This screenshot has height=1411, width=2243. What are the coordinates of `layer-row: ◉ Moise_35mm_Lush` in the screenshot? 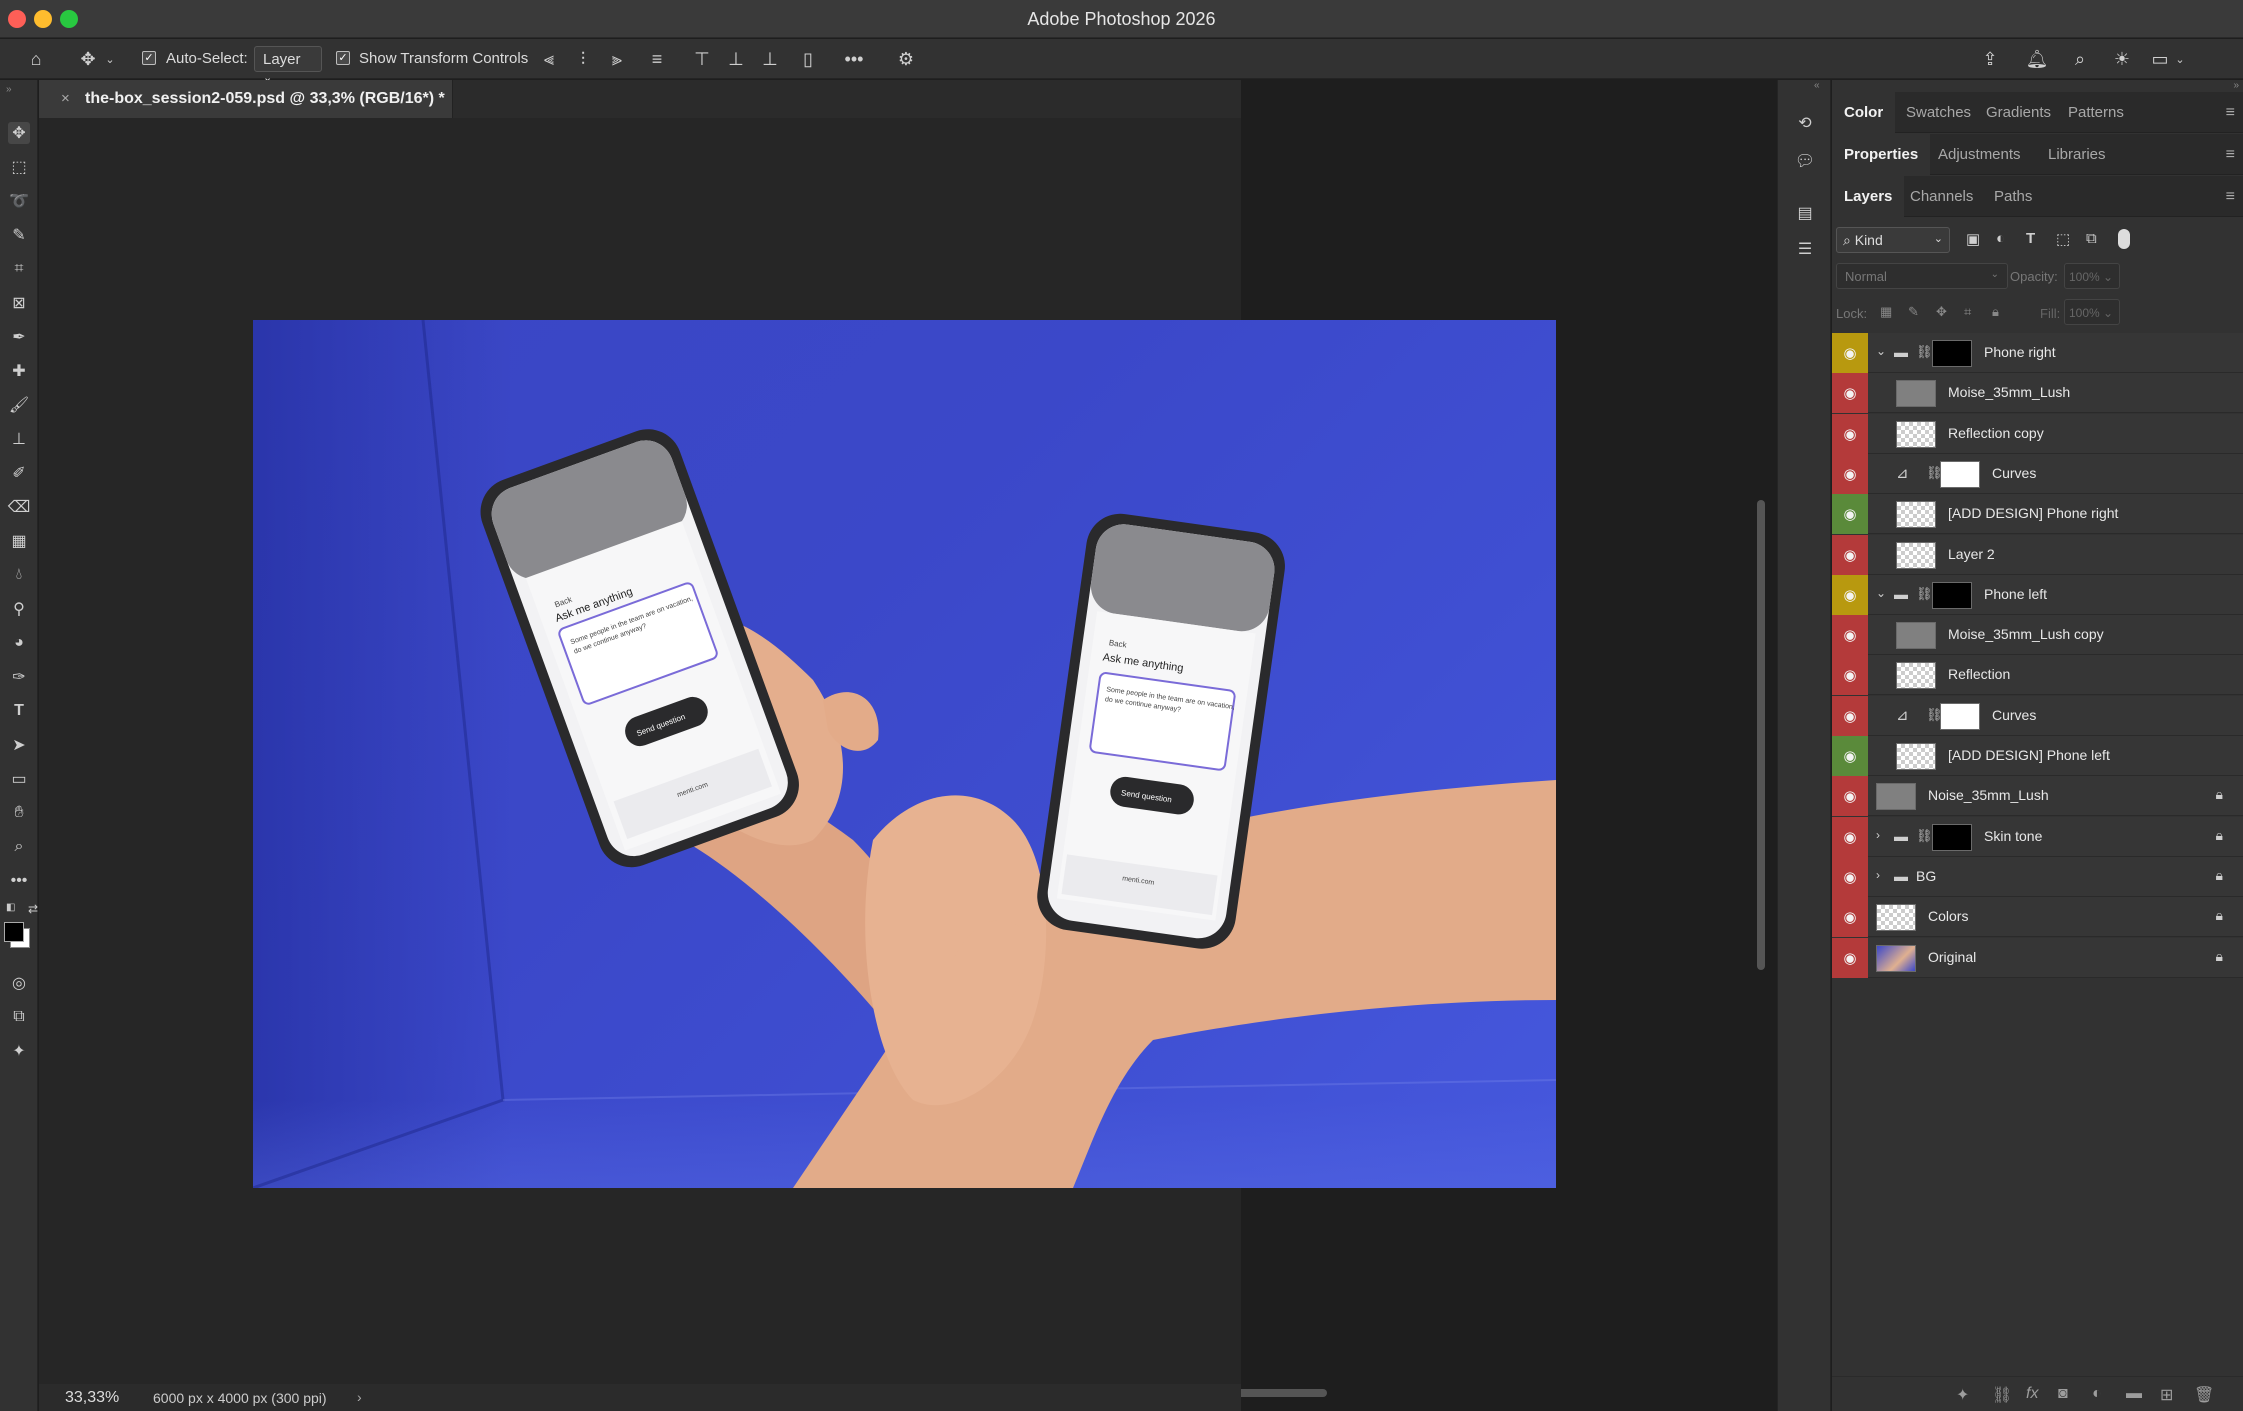 It's located at (2037, 393).